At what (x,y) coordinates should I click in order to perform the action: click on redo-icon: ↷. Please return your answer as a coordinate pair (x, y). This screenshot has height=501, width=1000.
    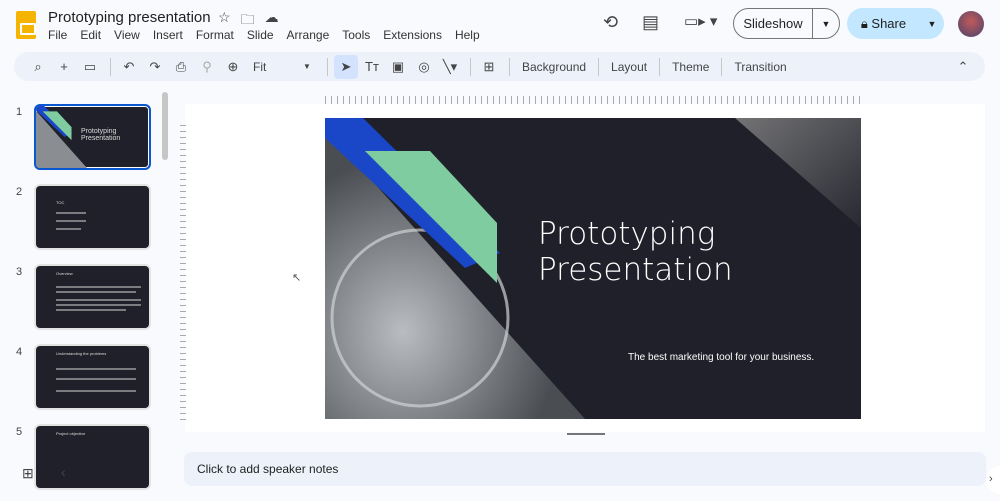
    Looking at the image, I should click on (155, 67).